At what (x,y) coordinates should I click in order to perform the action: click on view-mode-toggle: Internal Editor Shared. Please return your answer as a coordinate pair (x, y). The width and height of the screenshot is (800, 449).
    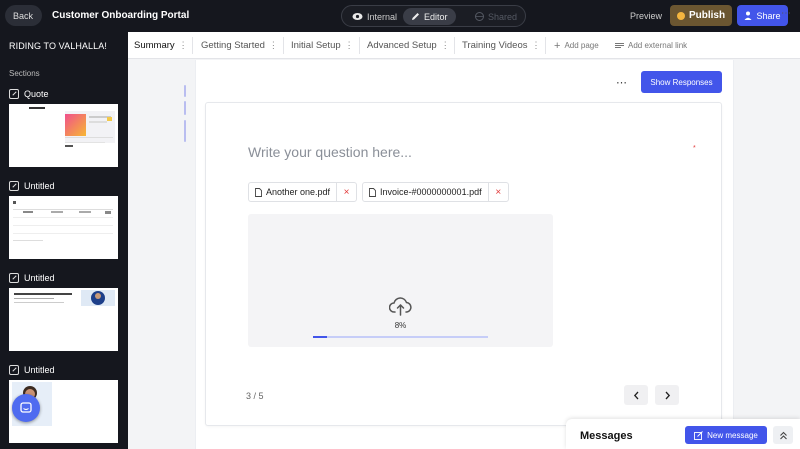
    Looking at the image, I should click on (433, 16).